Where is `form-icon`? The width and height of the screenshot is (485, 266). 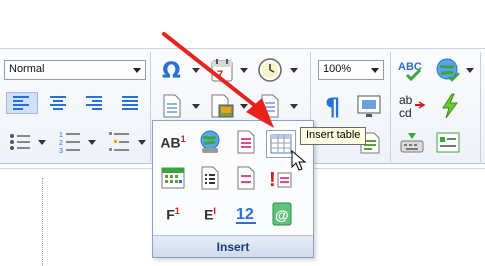 form-icon is located at coordinates (448, 142).